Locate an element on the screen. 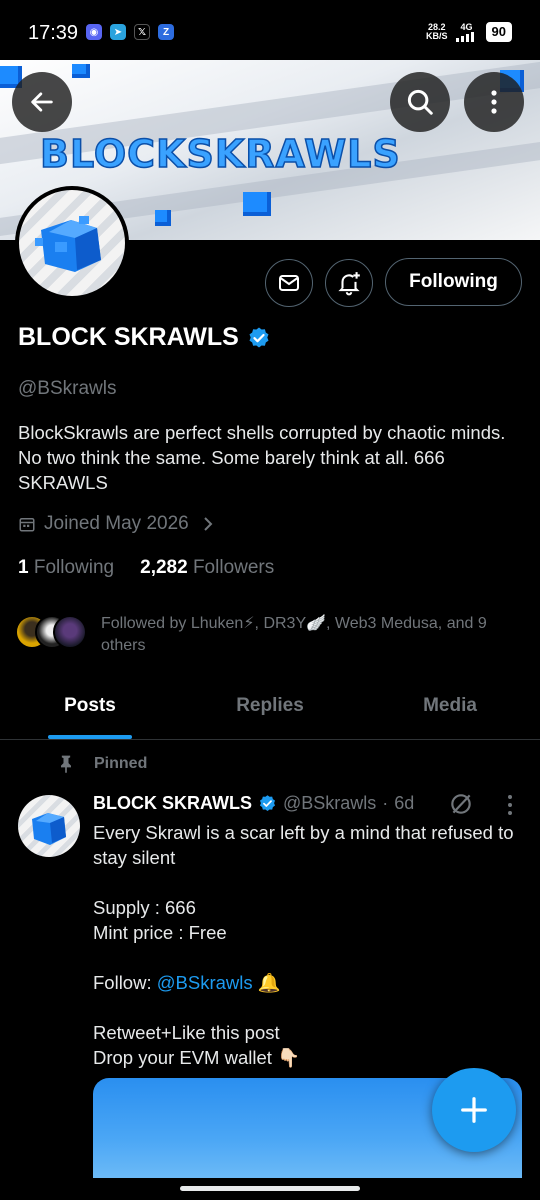 The height and width of the screenshot is (1200, 540). follow-stats: 1 Following 2,282 Followers is located at coordinates (146, 568).